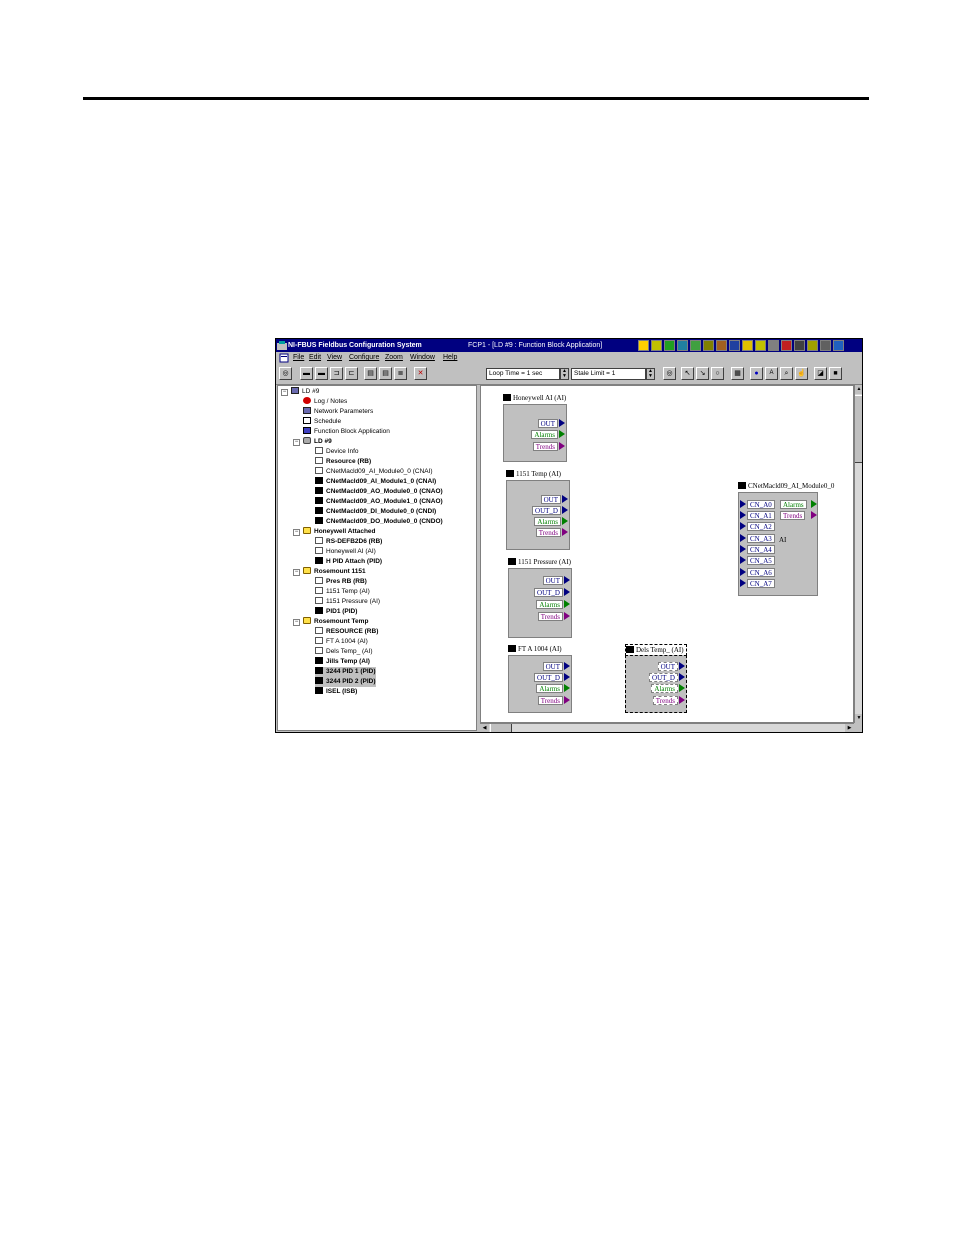 The image size is (954, 1235). What do you see at coordinates (858, 389) in the screenshot?
I see `scroll-up-icon: ▲` at bounding box center [858, 389].